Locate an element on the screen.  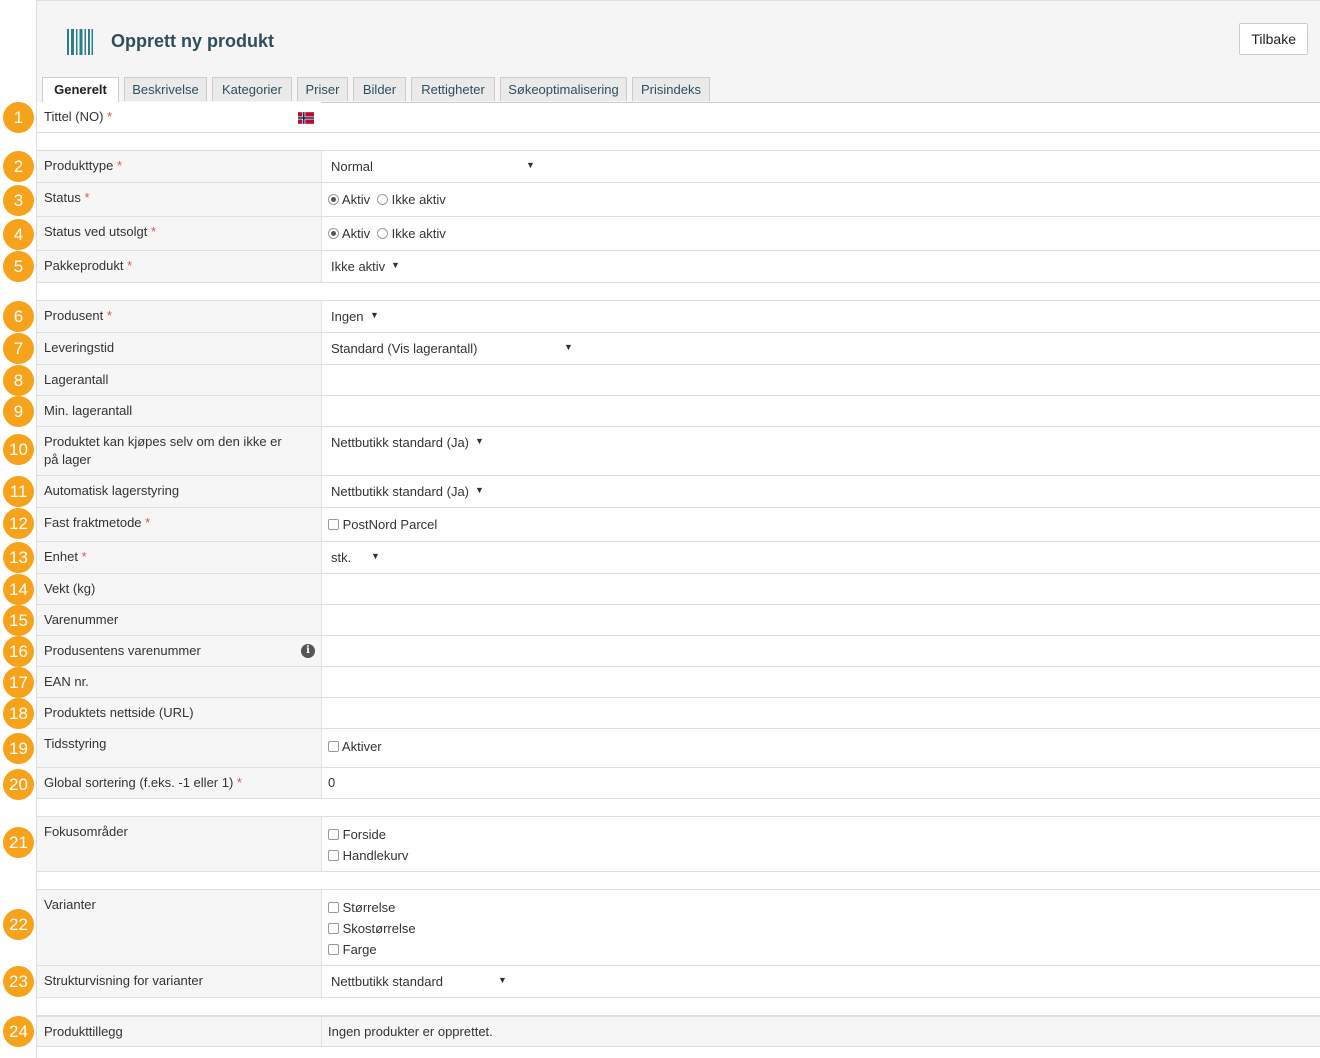
row-fokus: Fokusområder Forside Handlekurv is located at coordinates (678, 844).